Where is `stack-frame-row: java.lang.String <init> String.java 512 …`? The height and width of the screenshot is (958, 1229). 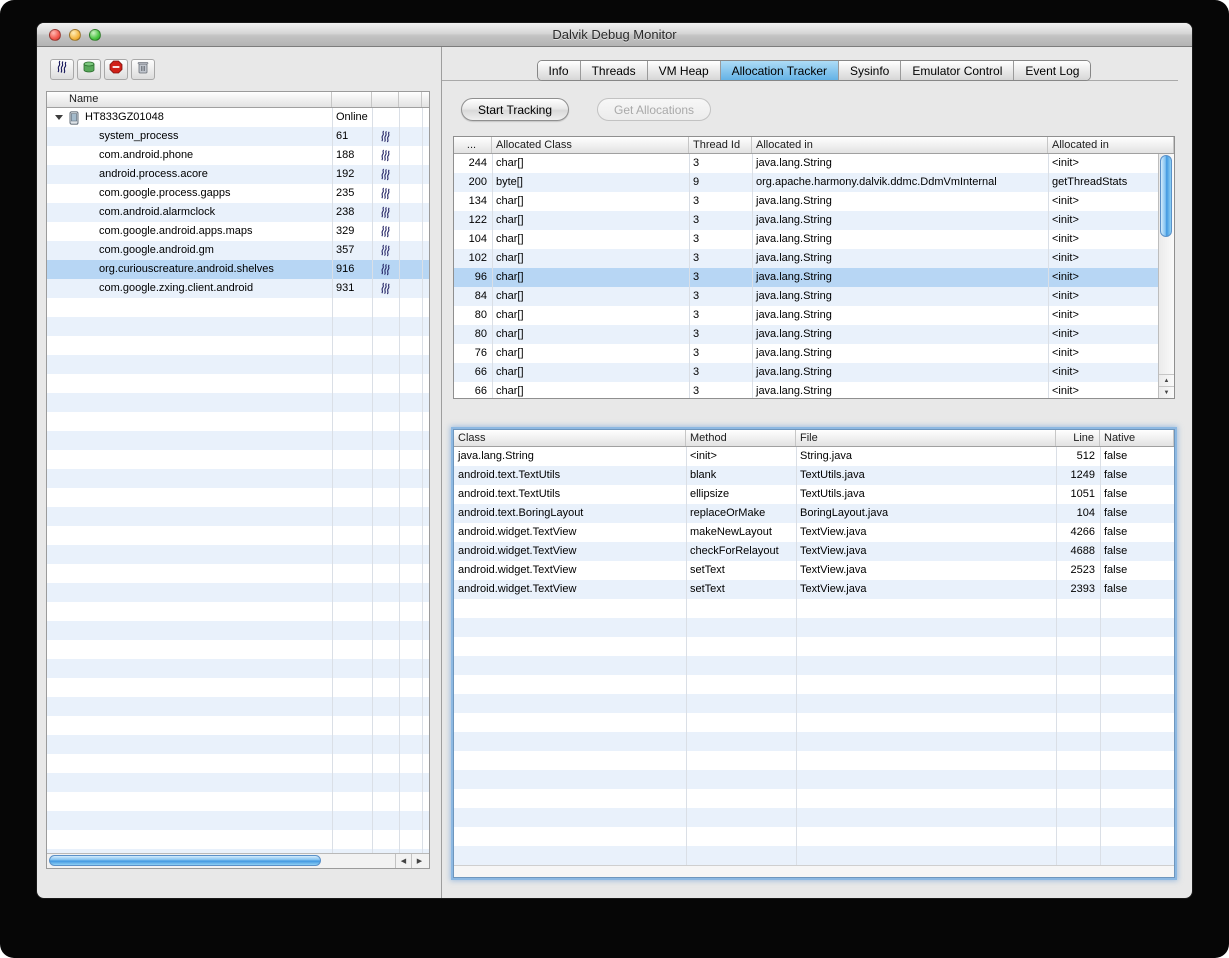 stack-frame-row: java.lang.String <init> String.java 512 … is located at coordinates (814, 456).